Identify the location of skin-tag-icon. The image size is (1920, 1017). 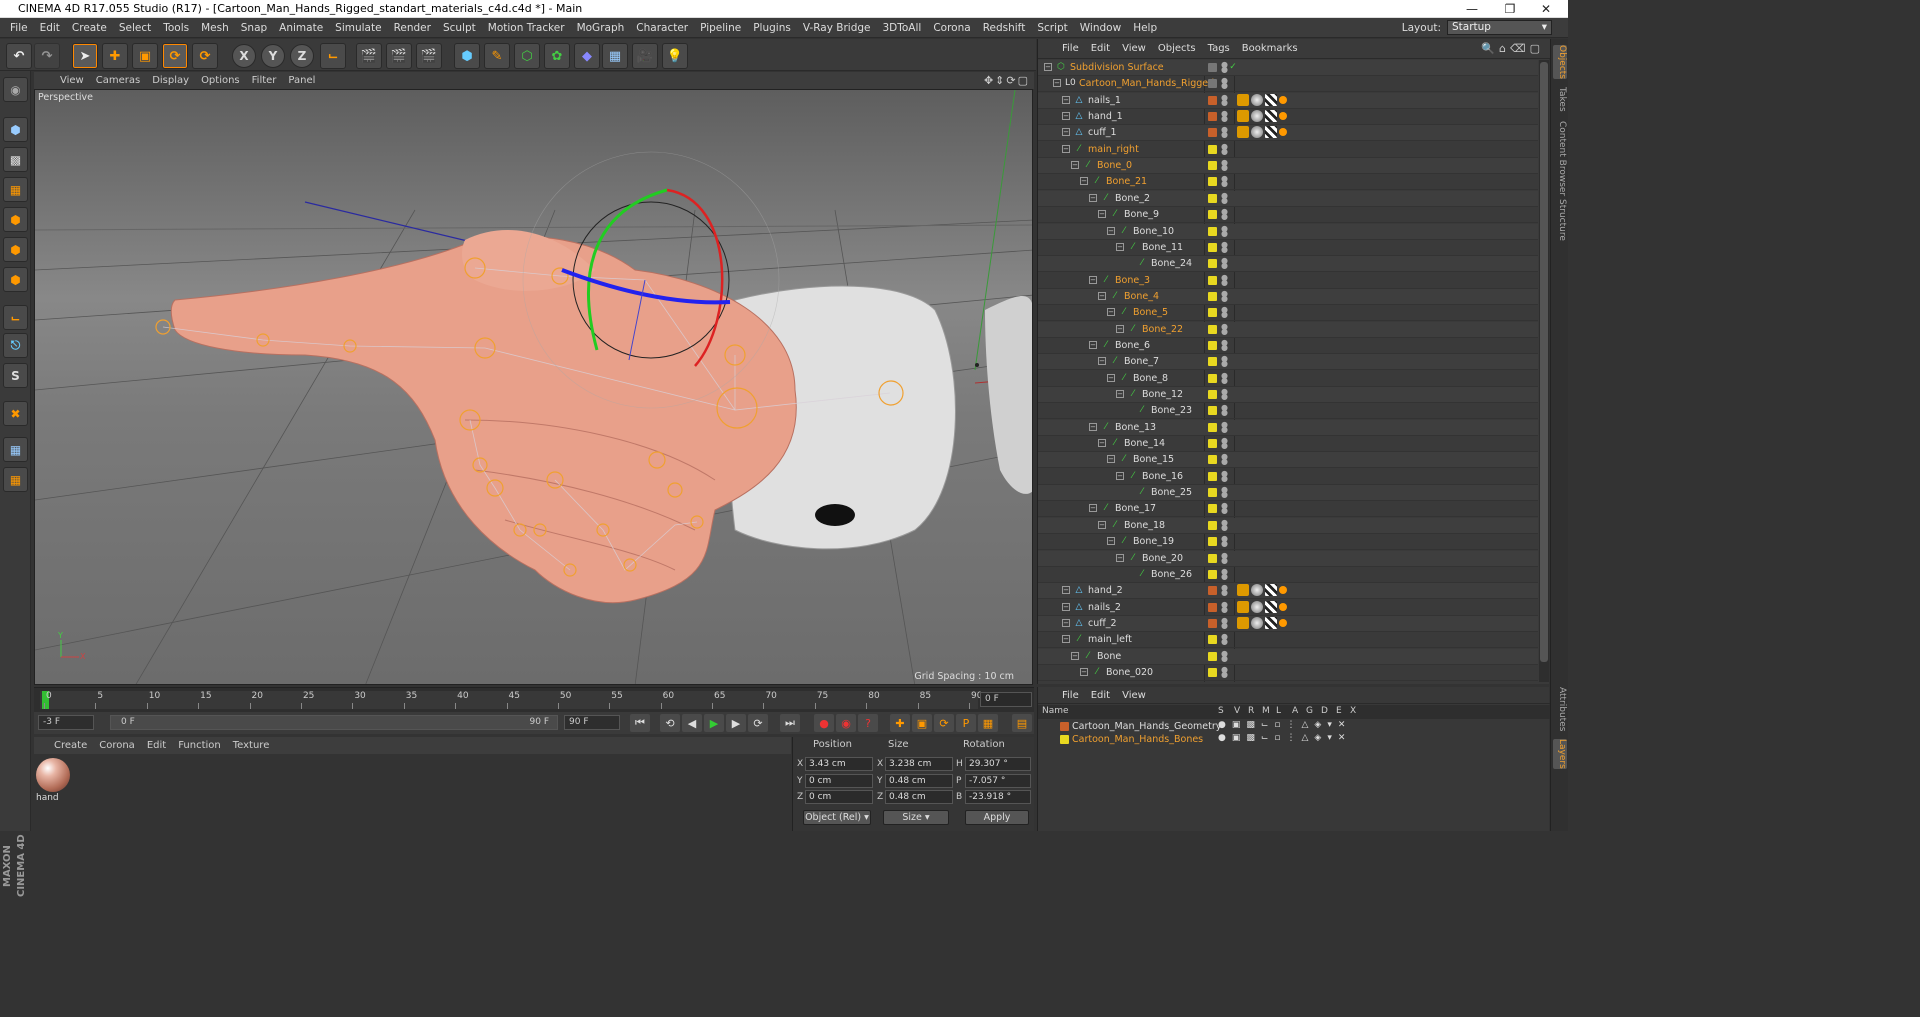
(1283, 116).